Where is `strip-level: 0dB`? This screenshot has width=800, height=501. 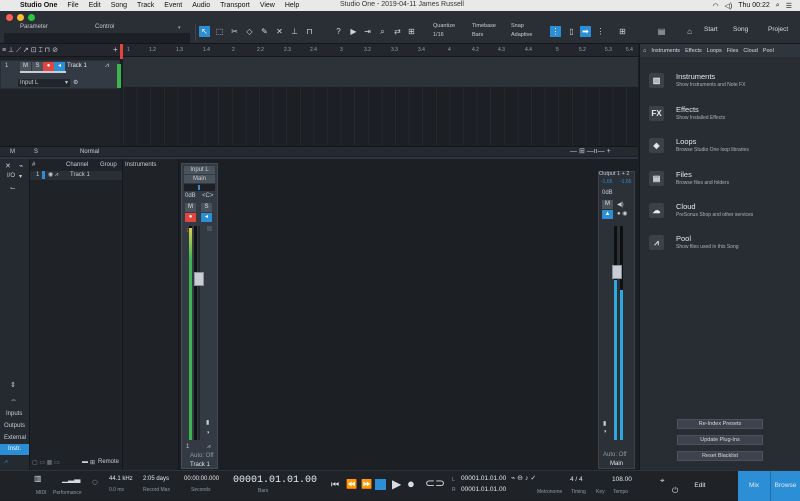
strip-level: 0dB is located at coordinates (190, 196).